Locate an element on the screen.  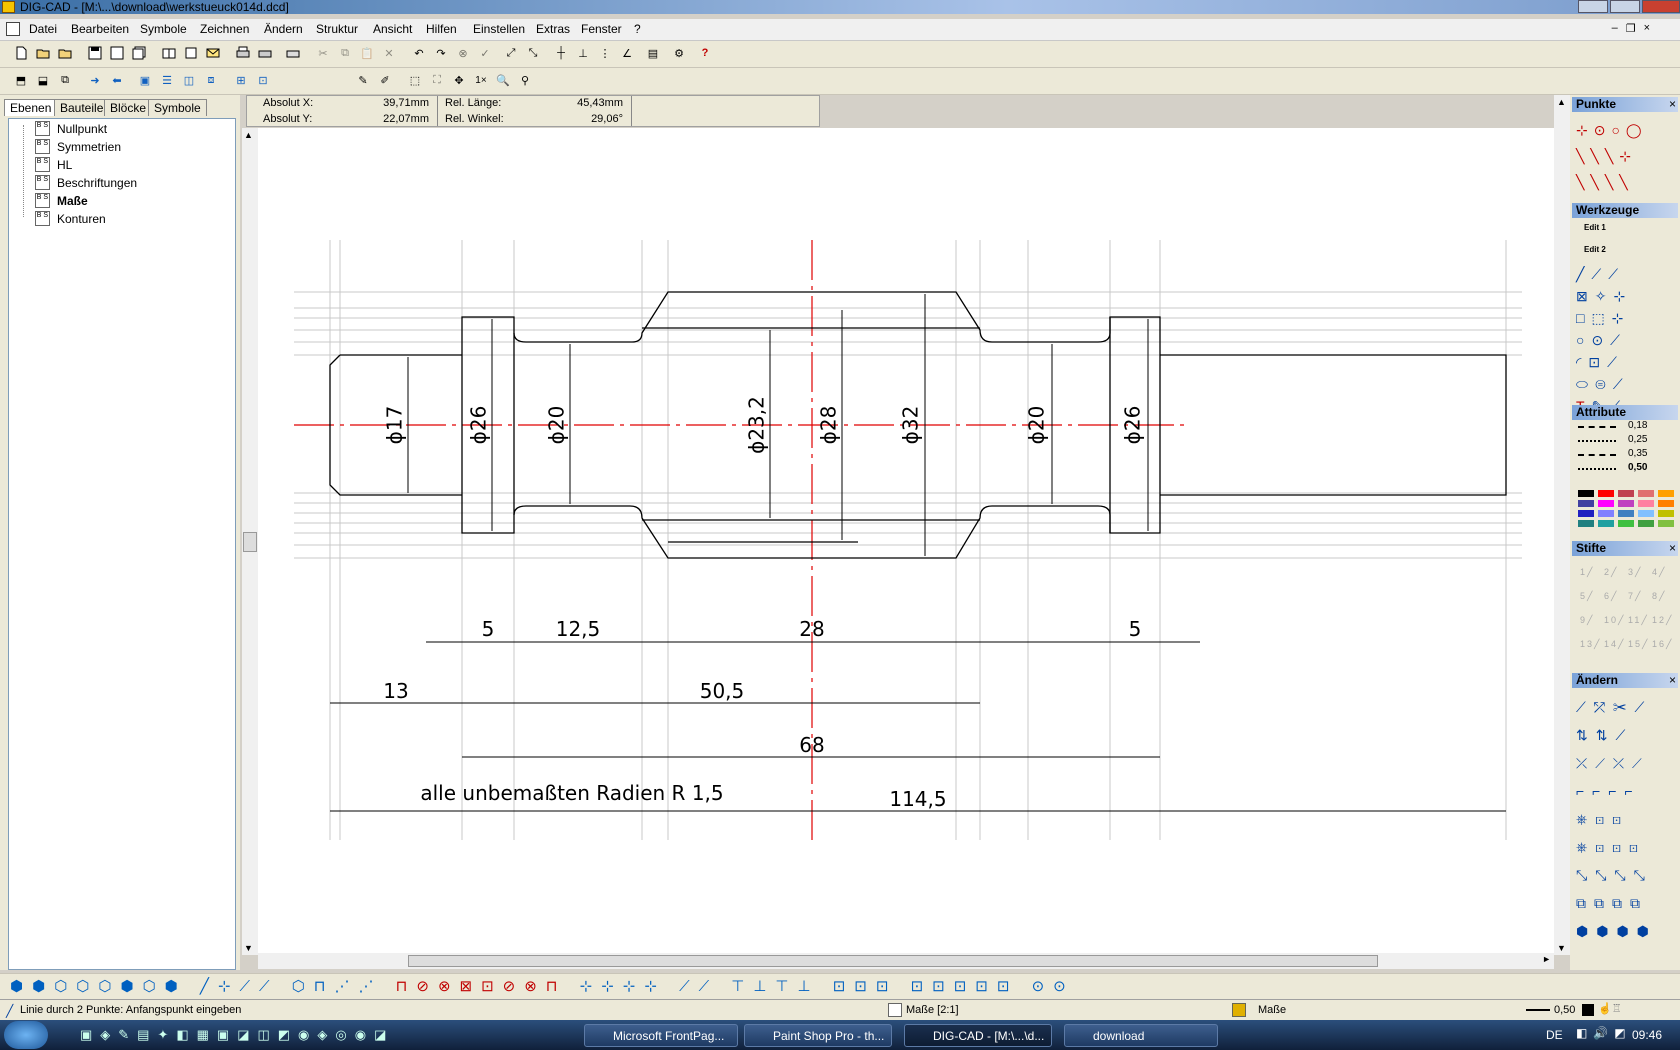
zoom-out-icon: ⚲ is located at coordinates (525, 80).